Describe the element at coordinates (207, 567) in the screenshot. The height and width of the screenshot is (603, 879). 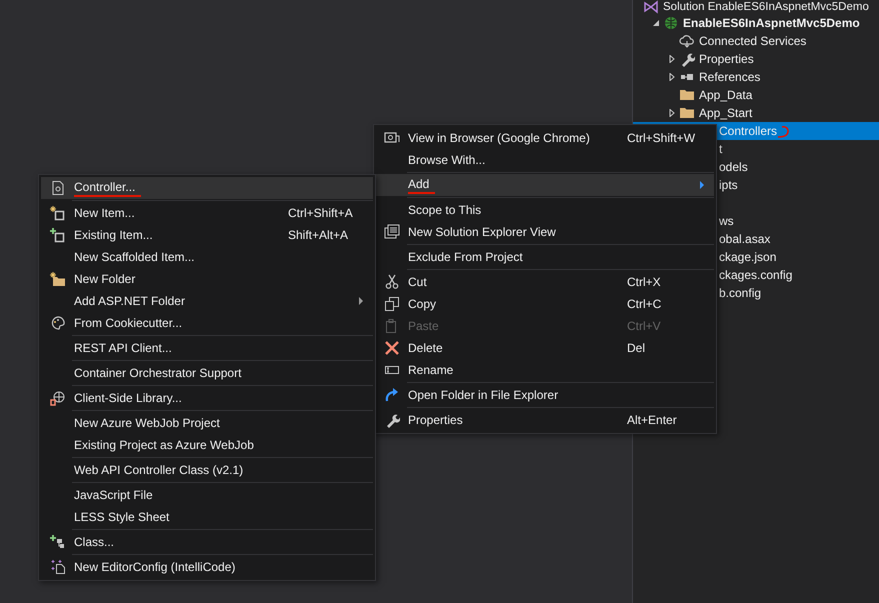
I see `menu-item: New EditorConfig (IntelliCode)` at that location.